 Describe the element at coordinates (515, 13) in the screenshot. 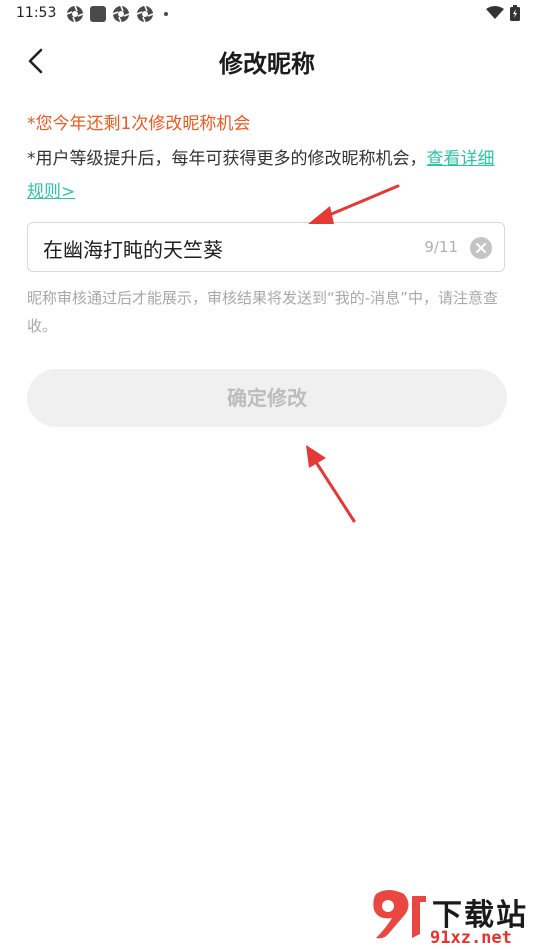

I see `battery-icon` at that location.